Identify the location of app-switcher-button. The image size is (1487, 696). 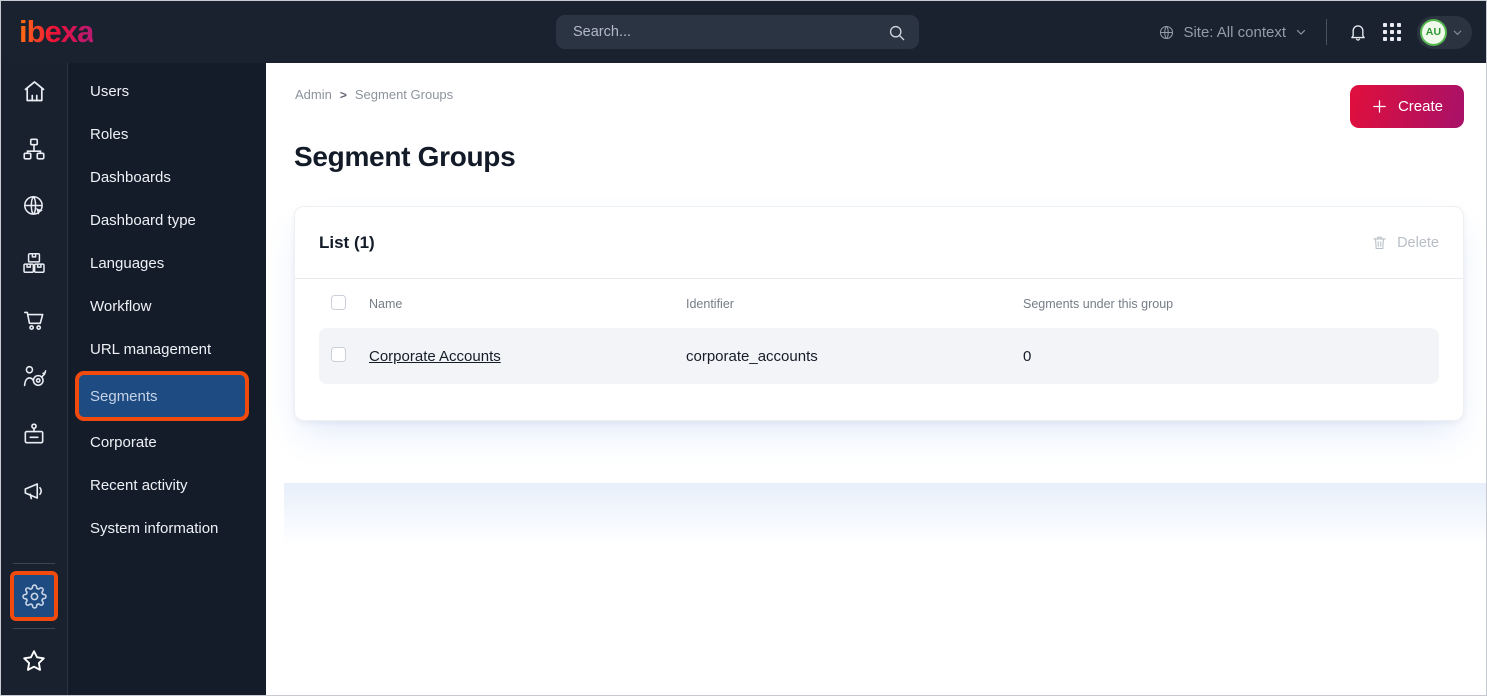
(1392, 32).